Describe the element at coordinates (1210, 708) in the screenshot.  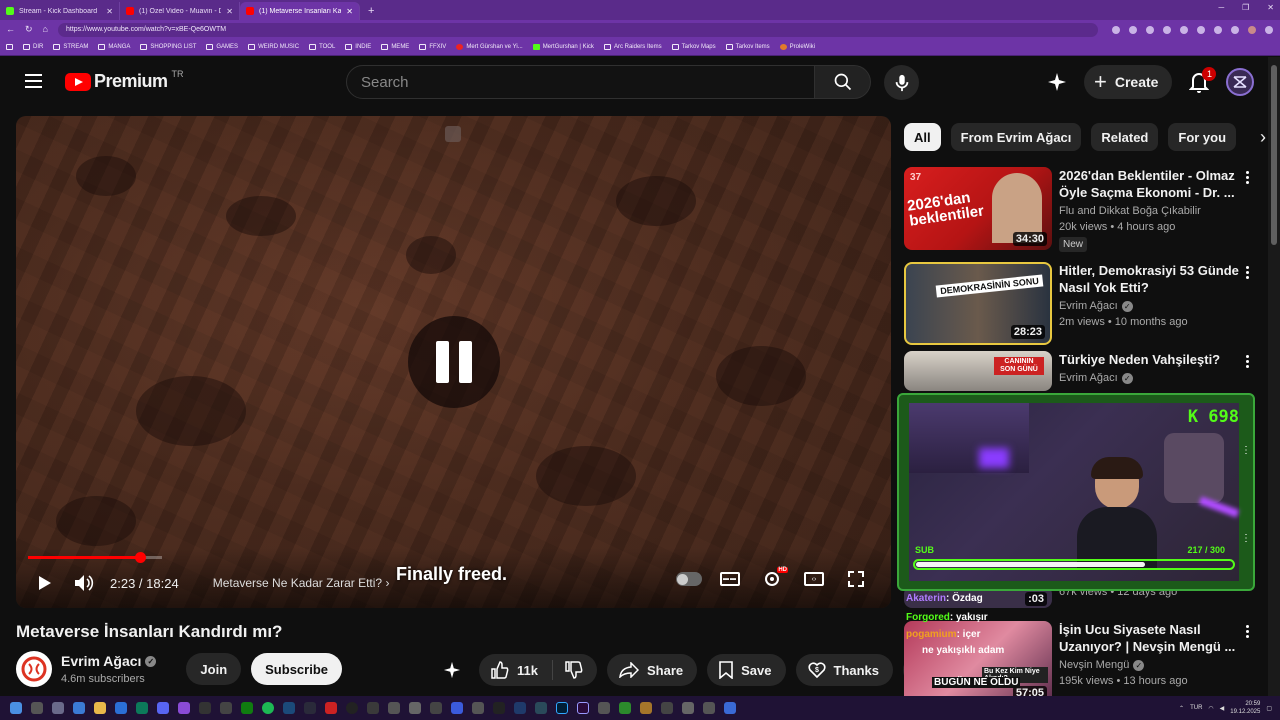
I see `wifi-icon: ◠` at that location.